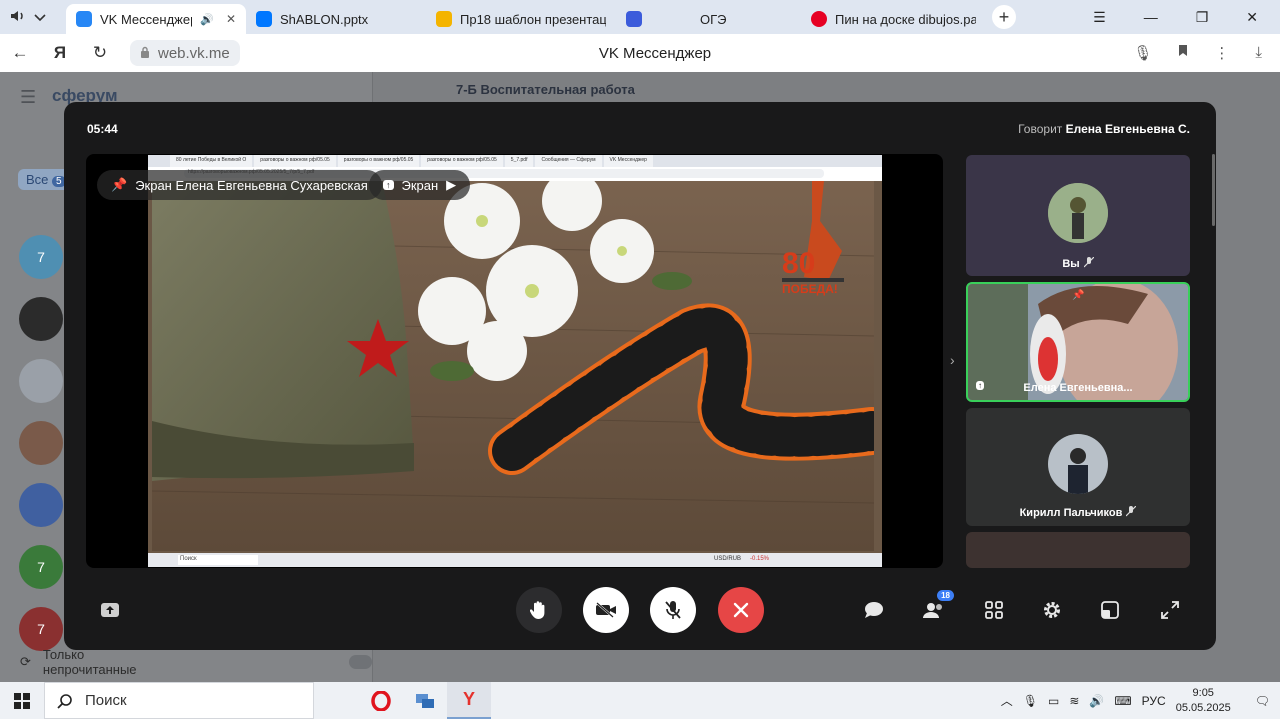 The height and width of the screenshot is (719, 1280). What do you see at coordinates (539, 610) in the screenshot?
I see `raise-hand-button` at bounding box center [539, 610].